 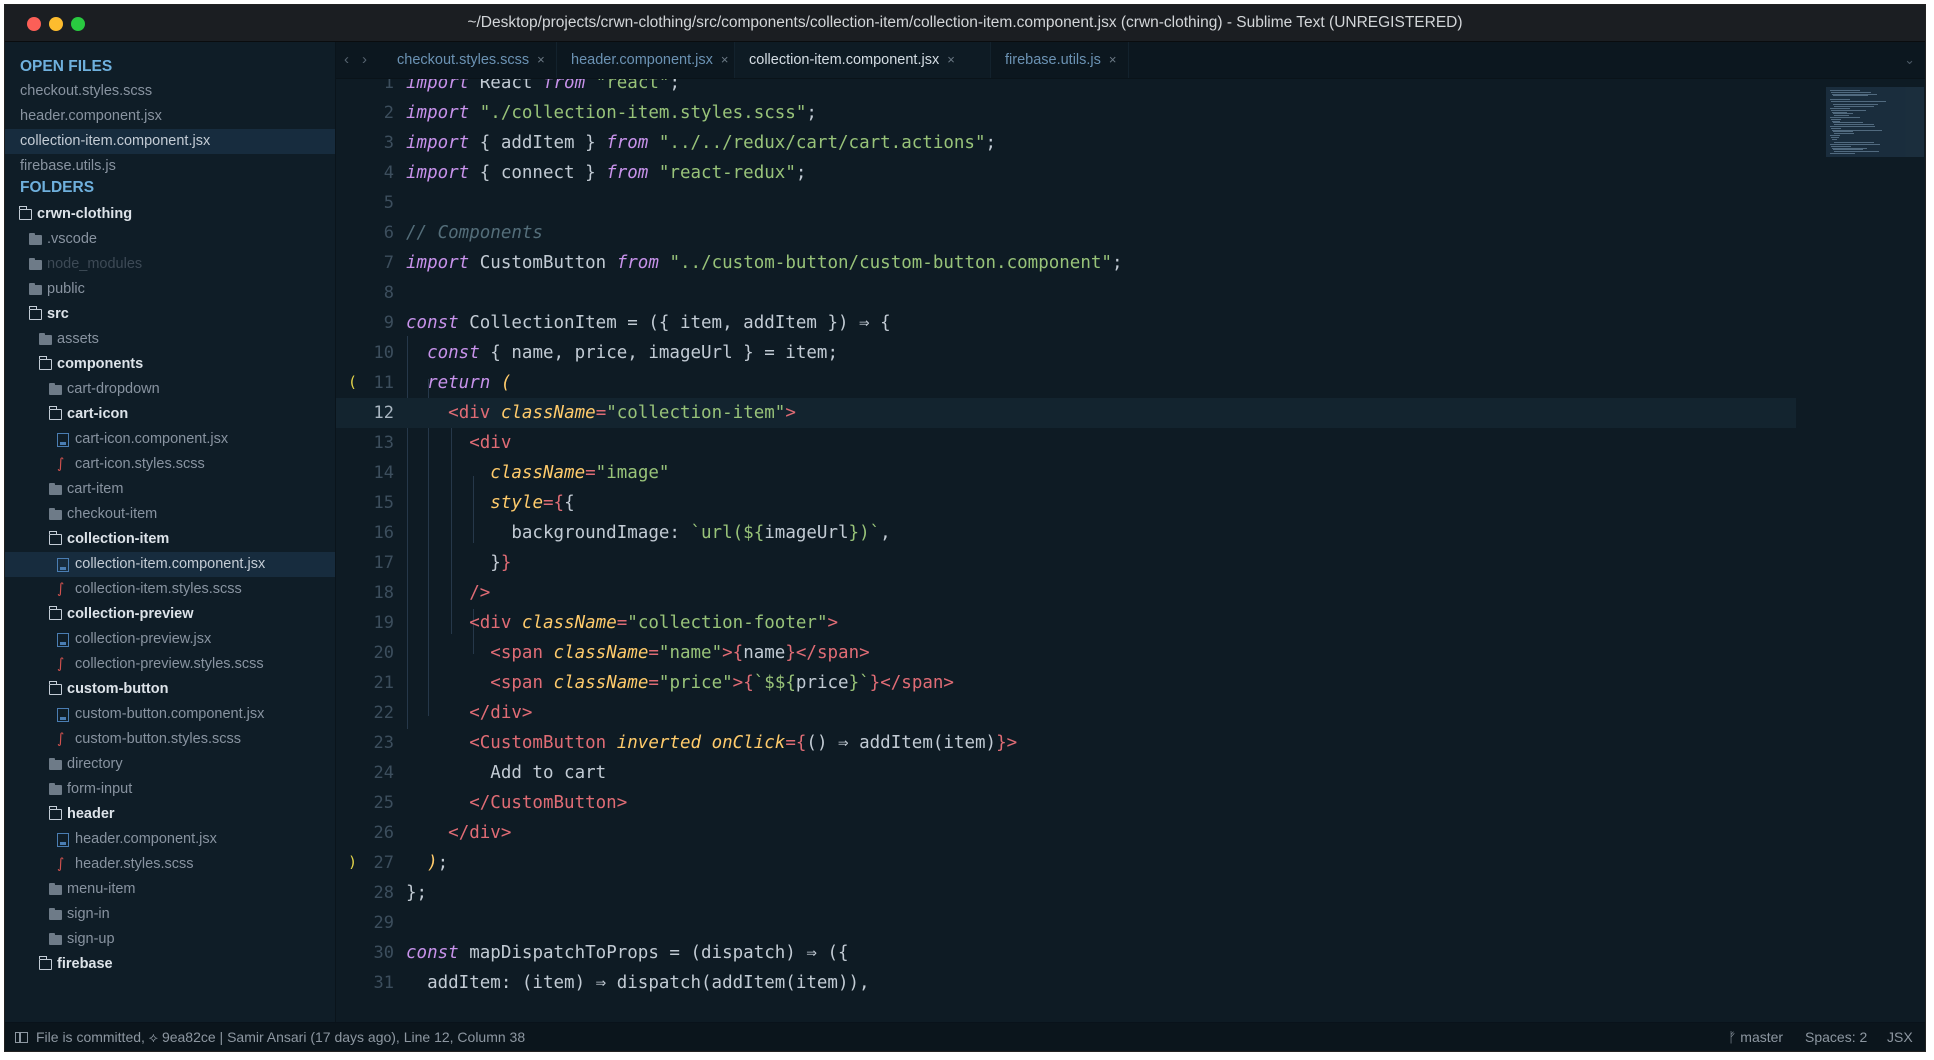 What do you see at coordinates (170, 764) in the screenshot?
I see `tree-folder: directory` at bounding box center [170, 764].